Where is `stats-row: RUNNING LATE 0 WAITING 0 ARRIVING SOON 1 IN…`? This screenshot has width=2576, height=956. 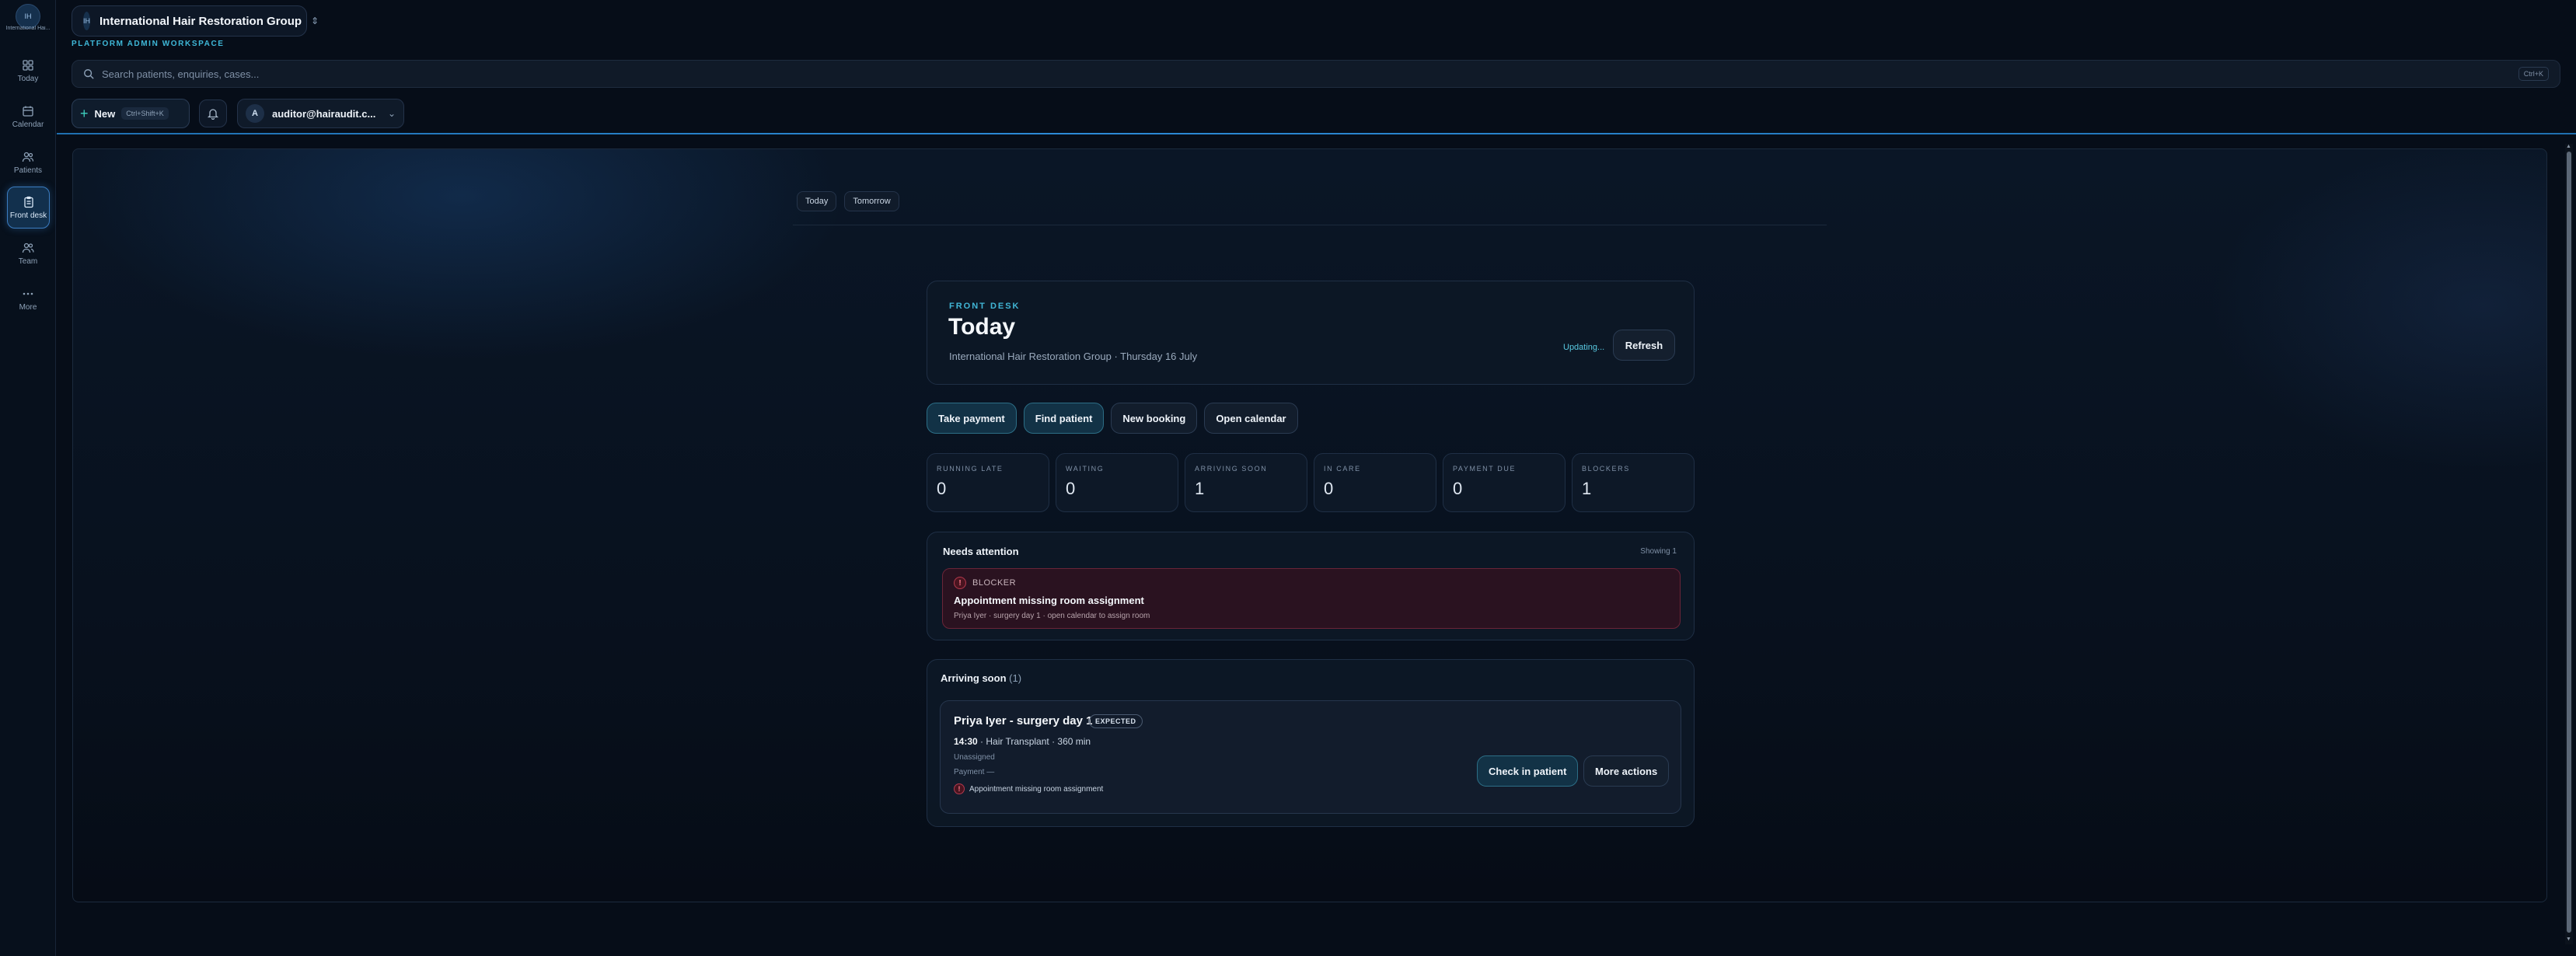
stats-row: RUNNING LATE 0 WAITING 0 ARRIVING SOON 1 IN… is located at coordinates (1311, 482).